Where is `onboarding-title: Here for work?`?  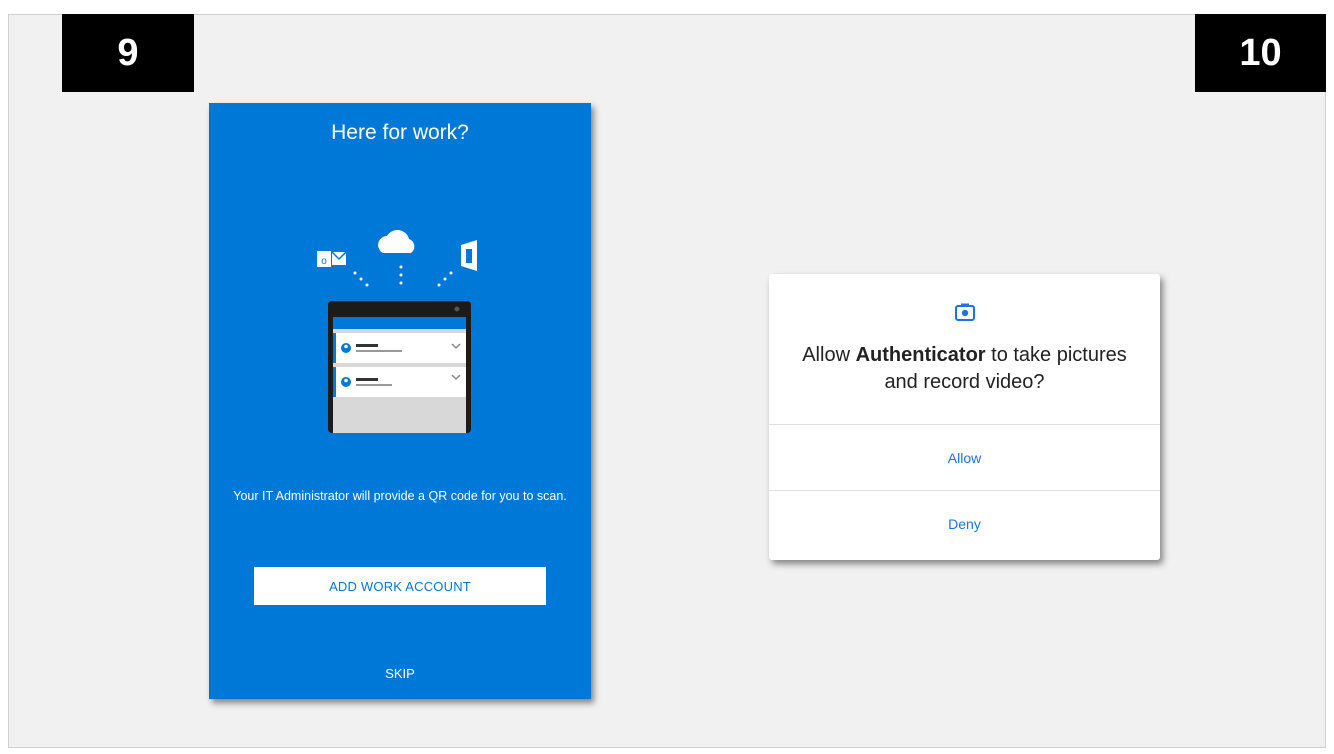 onboarding-title: Here for work? is located at coordinates (400, 132).